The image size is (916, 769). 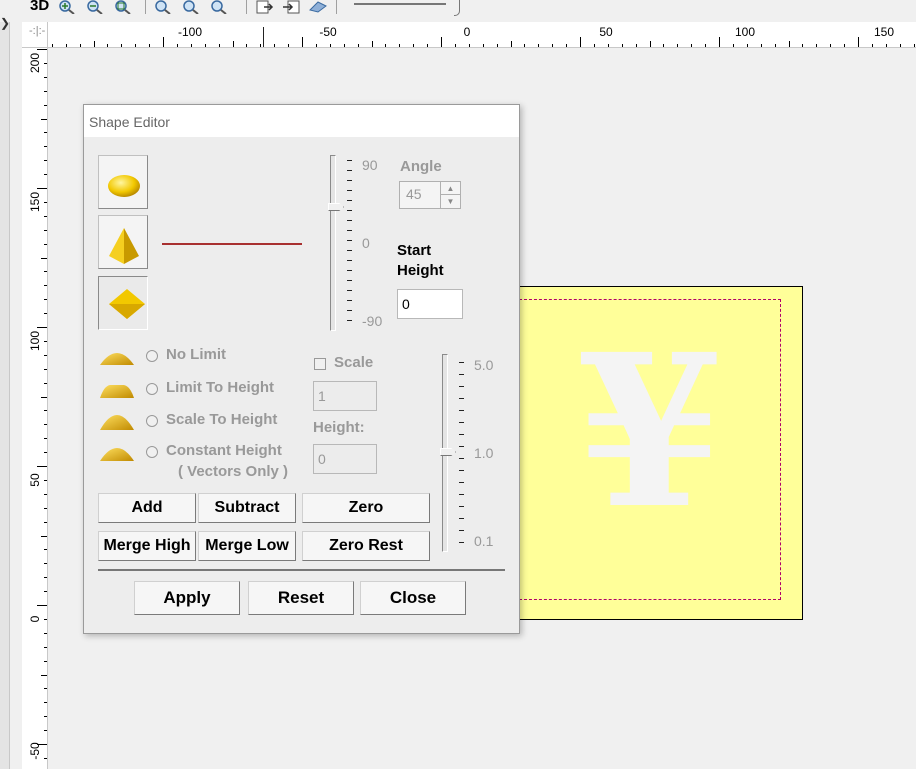 What do you see at coordinates (366, 546) in the screenshot?
I see `zero-rest-button: Zero Rest` at bounding box center [366, 546].